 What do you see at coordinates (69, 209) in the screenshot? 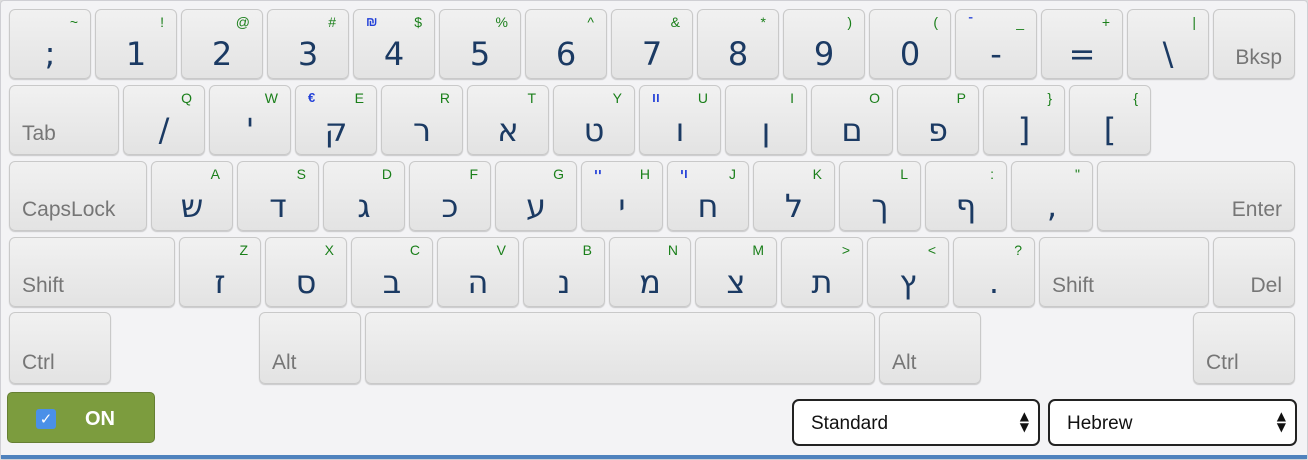
I see `key-function-label: CapsLock` at bounding box center [69, 209].